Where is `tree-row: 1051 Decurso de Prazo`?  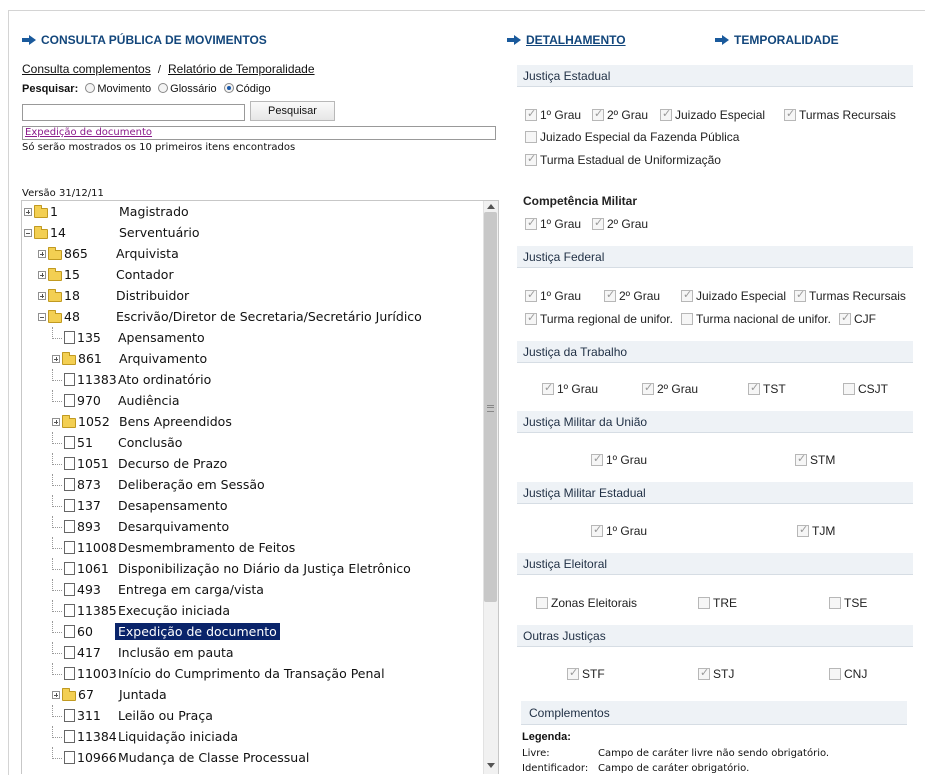 tree-row: 1051 Decurso de Prazo is located at coordinates (141, 463).